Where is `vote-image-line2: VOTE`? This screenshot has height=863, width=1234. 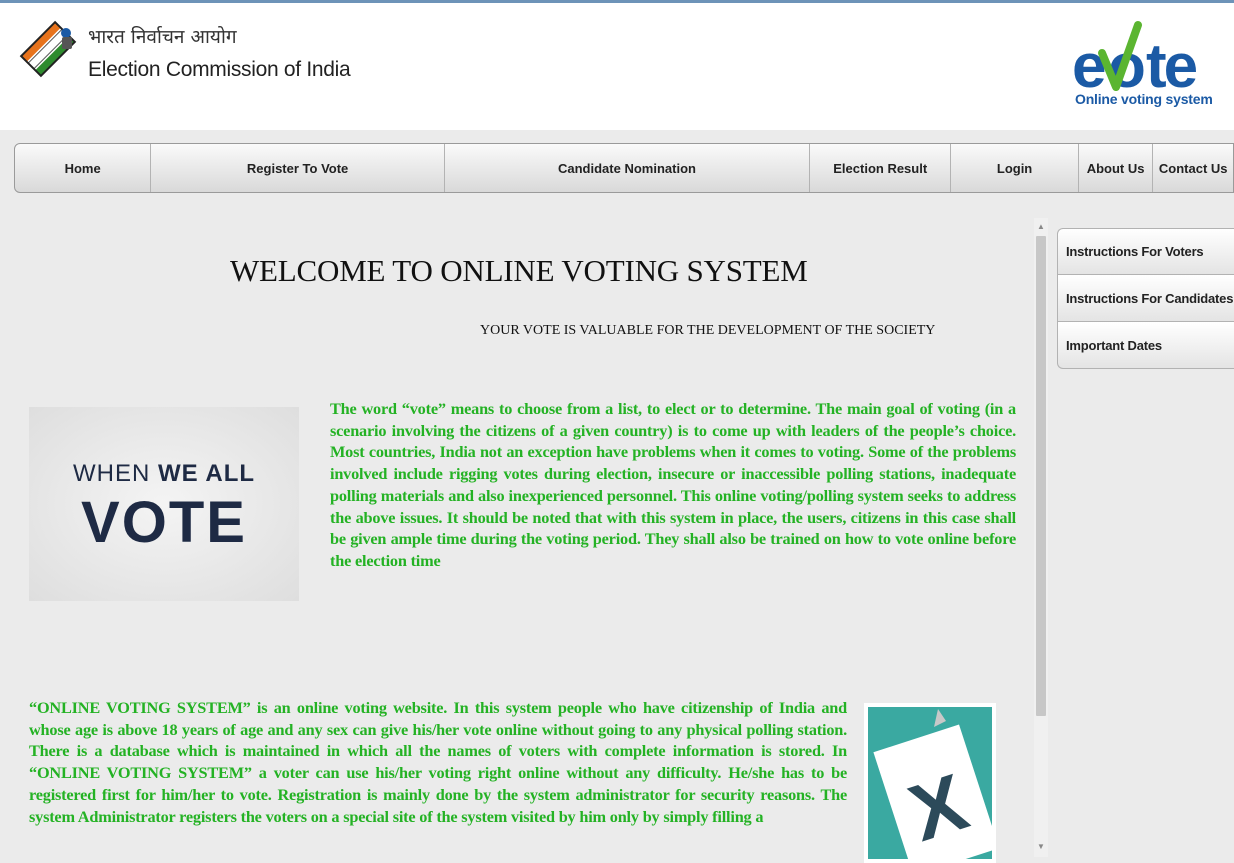 vote-image-line2: VOTE is located at coordinates (164, 522).